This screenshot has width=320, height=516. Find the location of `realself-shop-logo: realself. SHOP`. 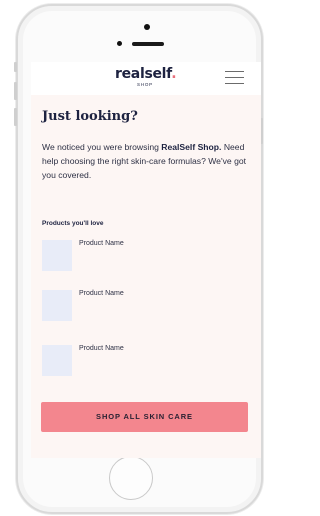

realself-shop-logo: realself. SHOP is located at coordinates (146, 77).